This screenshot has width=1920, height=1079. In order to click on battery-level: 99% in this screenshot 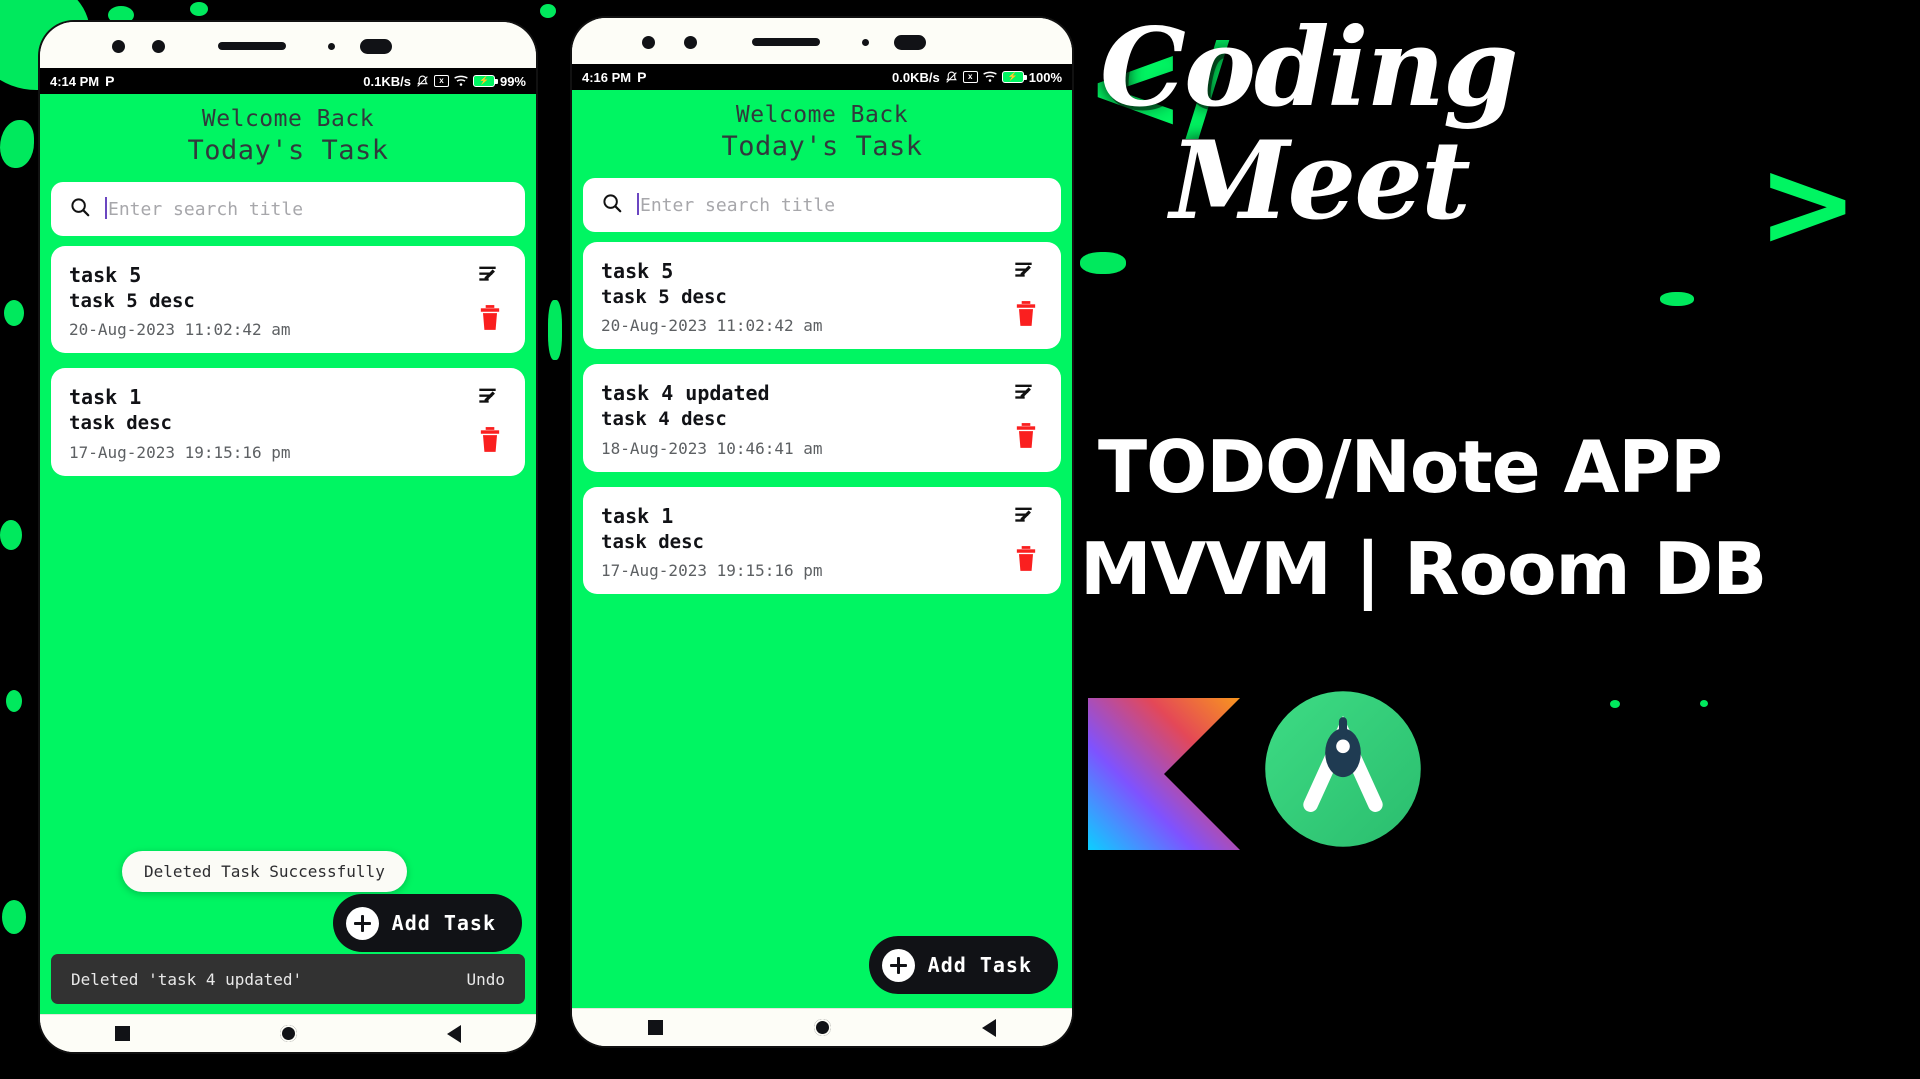, I will do `click(512, 81)`.